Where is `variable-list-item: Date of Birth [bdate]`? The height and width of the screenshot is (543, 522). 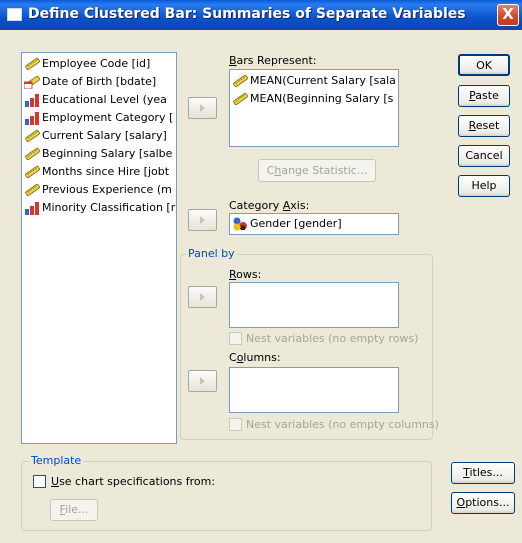 variable-list-item: Date of Birth [bdate] is located at coordinates (99, 82).